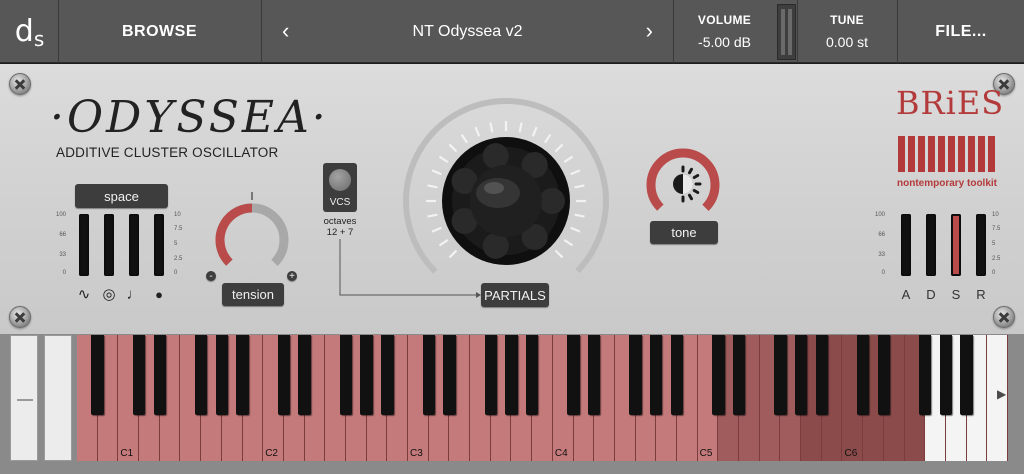  Describe the element at coordinates (847, 20) in the screenshot. I see `tune-label: TUNE` at that location.